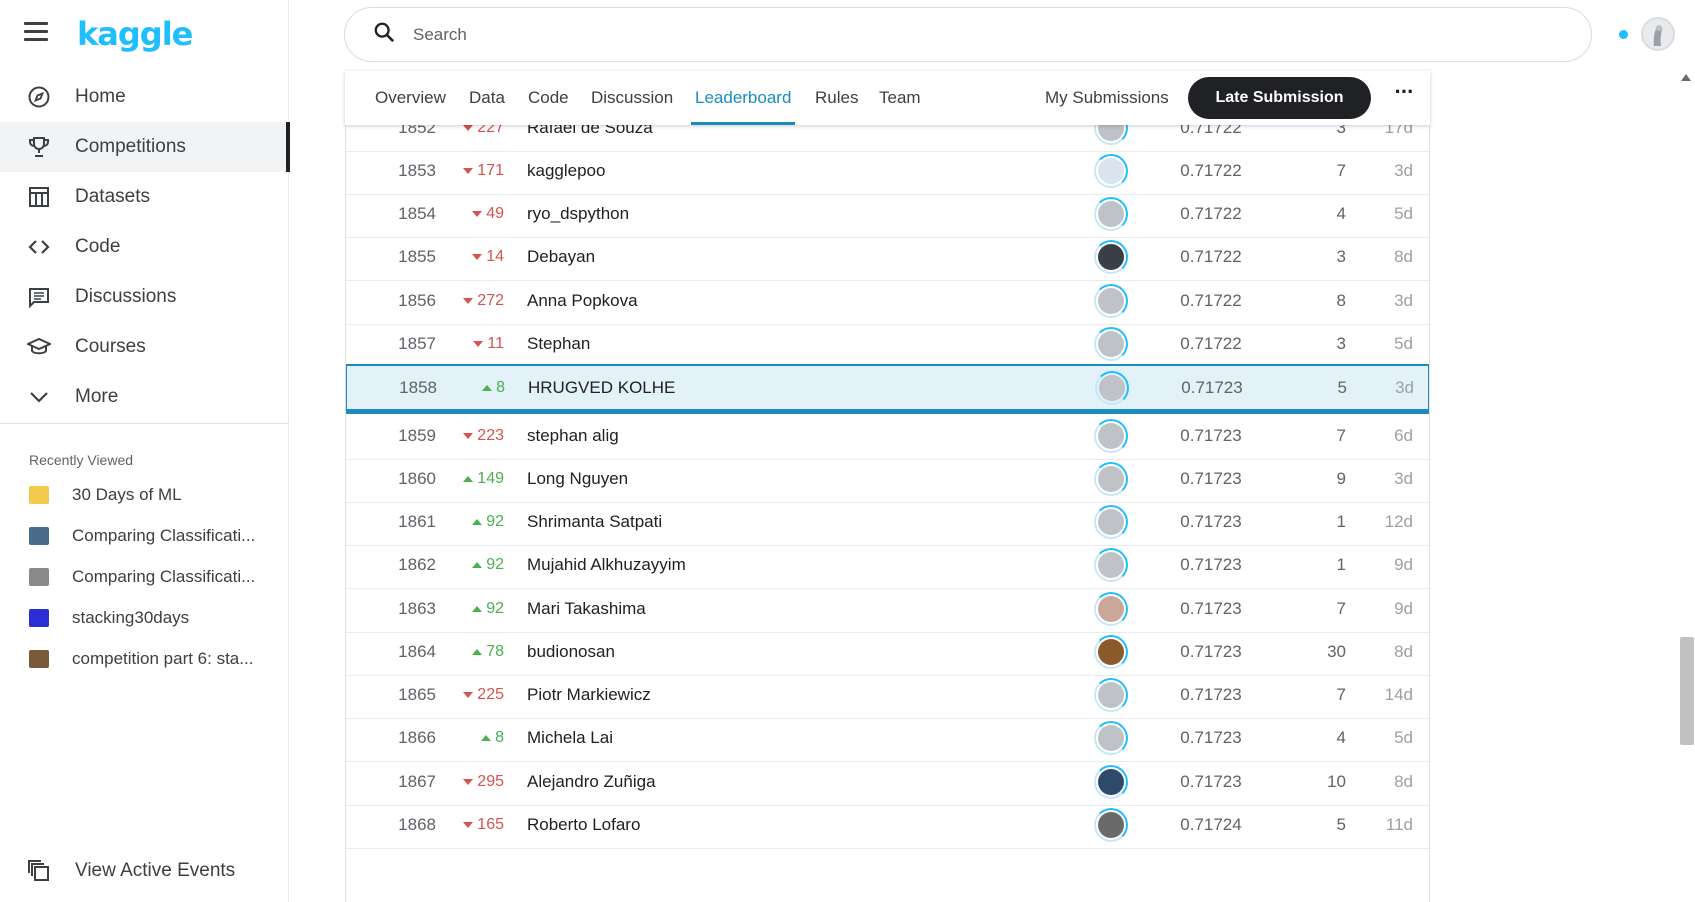  Describe the element at coordinates (887, 782) in the screenshot. I see `leaderboard-row: 1867 295 Alejandro Zuñiga 0.71723 10 8d` at that location.